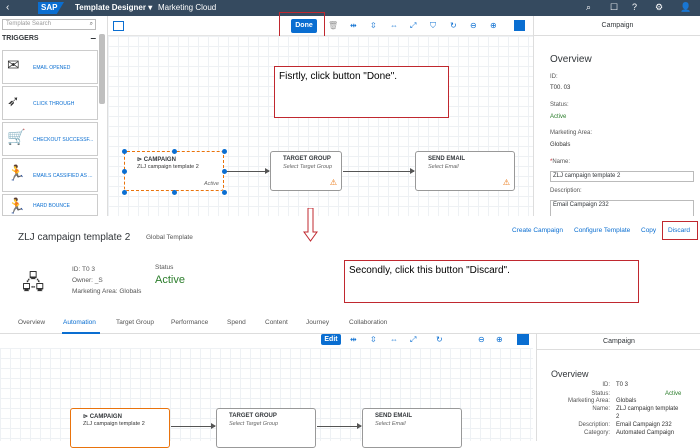 This screenshot has height=448, width=700. What do you see at coordinates (266, 341) in the screenshot?
I see `canvas-toolbar-2: Edit ⇹ ⇳ ⇔ ⤢ ↻ ⊖ ⊕` at bounding box center [266, 341].